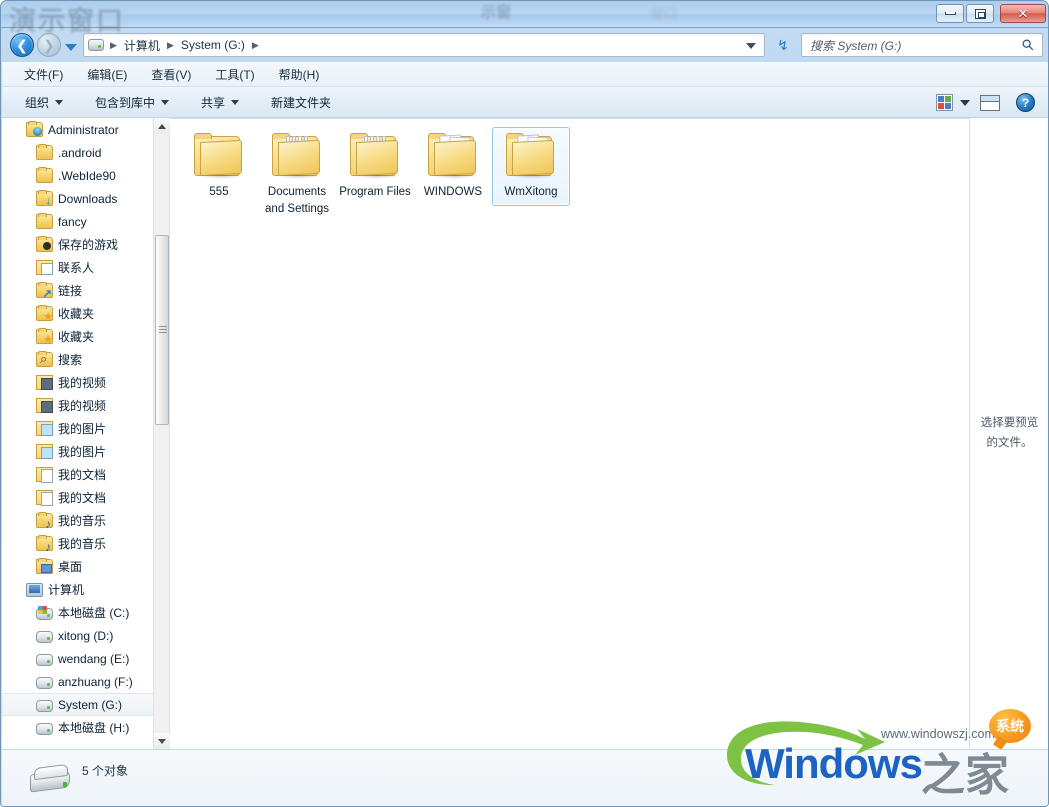 This screenshot has width=1049, height=807. I want to click on menu-item-help: 帮助(H), so click(299, 74).